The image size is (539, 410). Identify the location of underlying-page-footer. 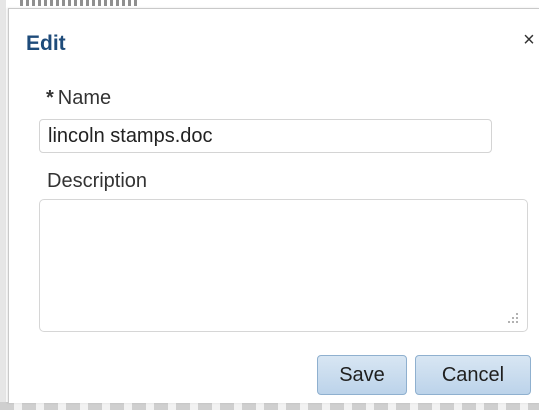
(269, 406).